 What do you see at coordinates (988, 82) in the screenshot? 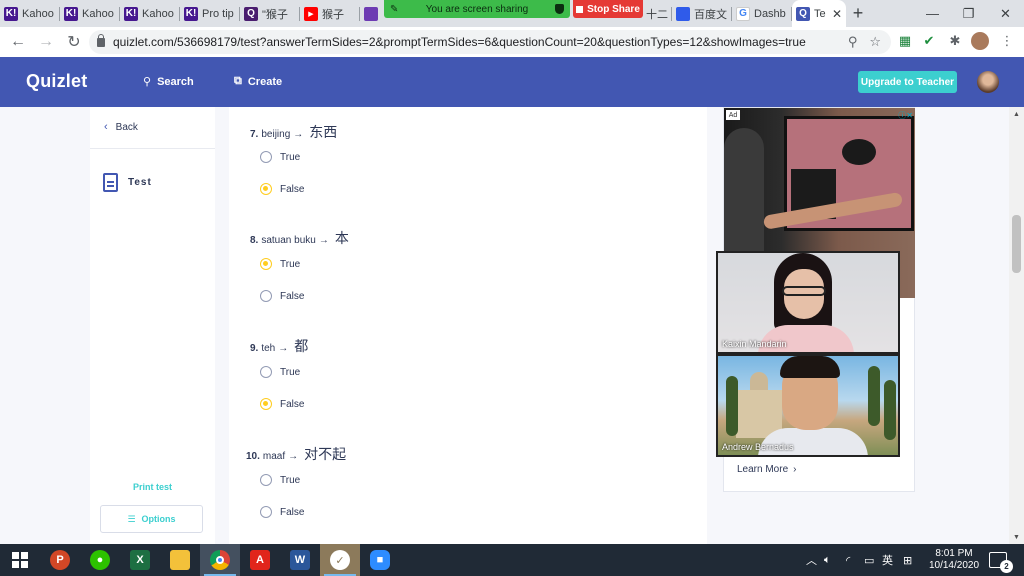
I see `user-avatar` at bounding box center [988, 82].